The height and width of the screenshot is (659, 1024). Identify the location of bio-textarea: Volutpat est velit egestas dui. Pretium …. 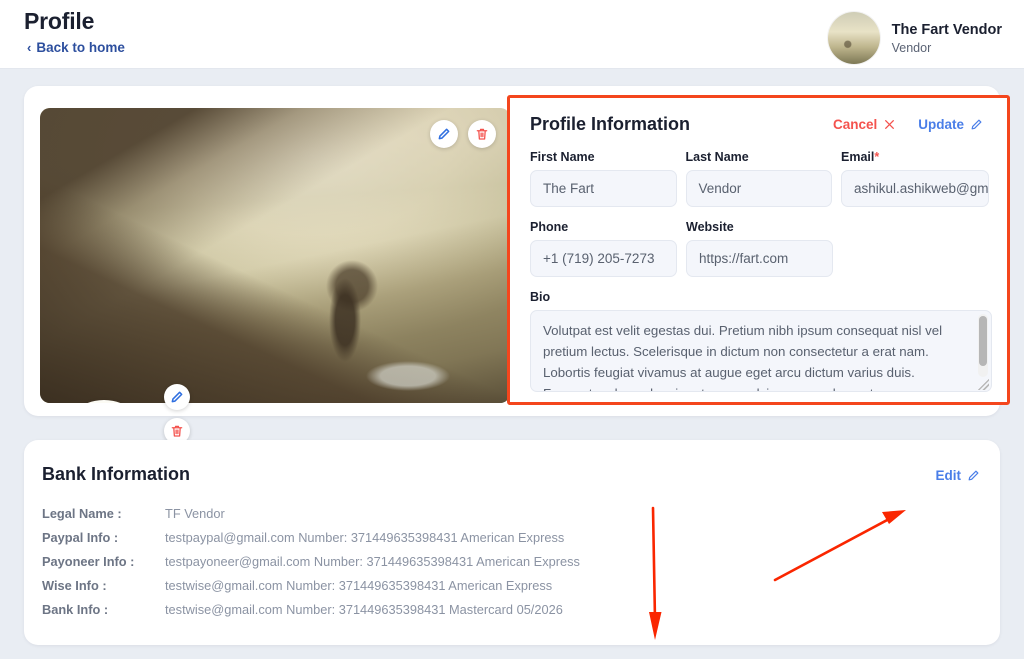
(761, 351).